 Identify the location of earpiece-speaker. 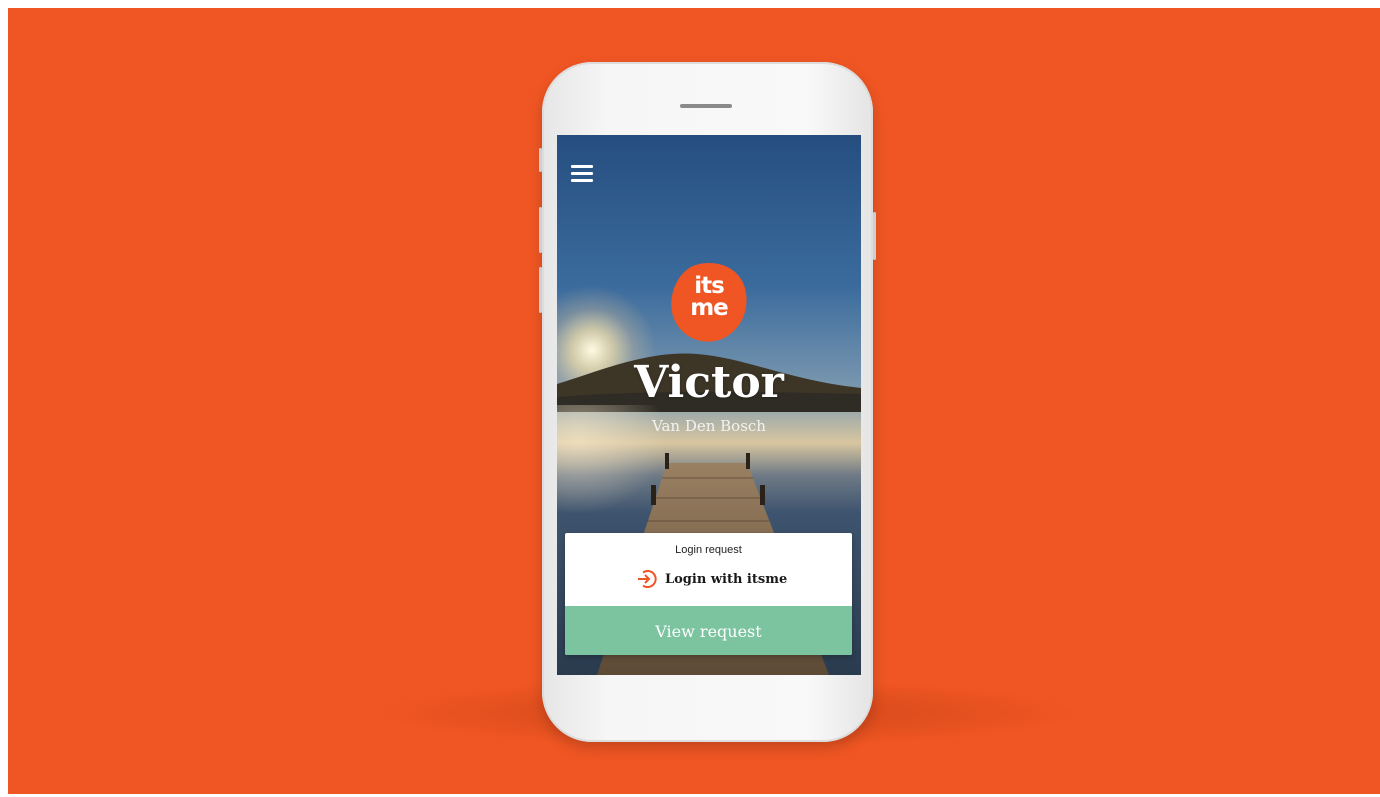
(706, 106).